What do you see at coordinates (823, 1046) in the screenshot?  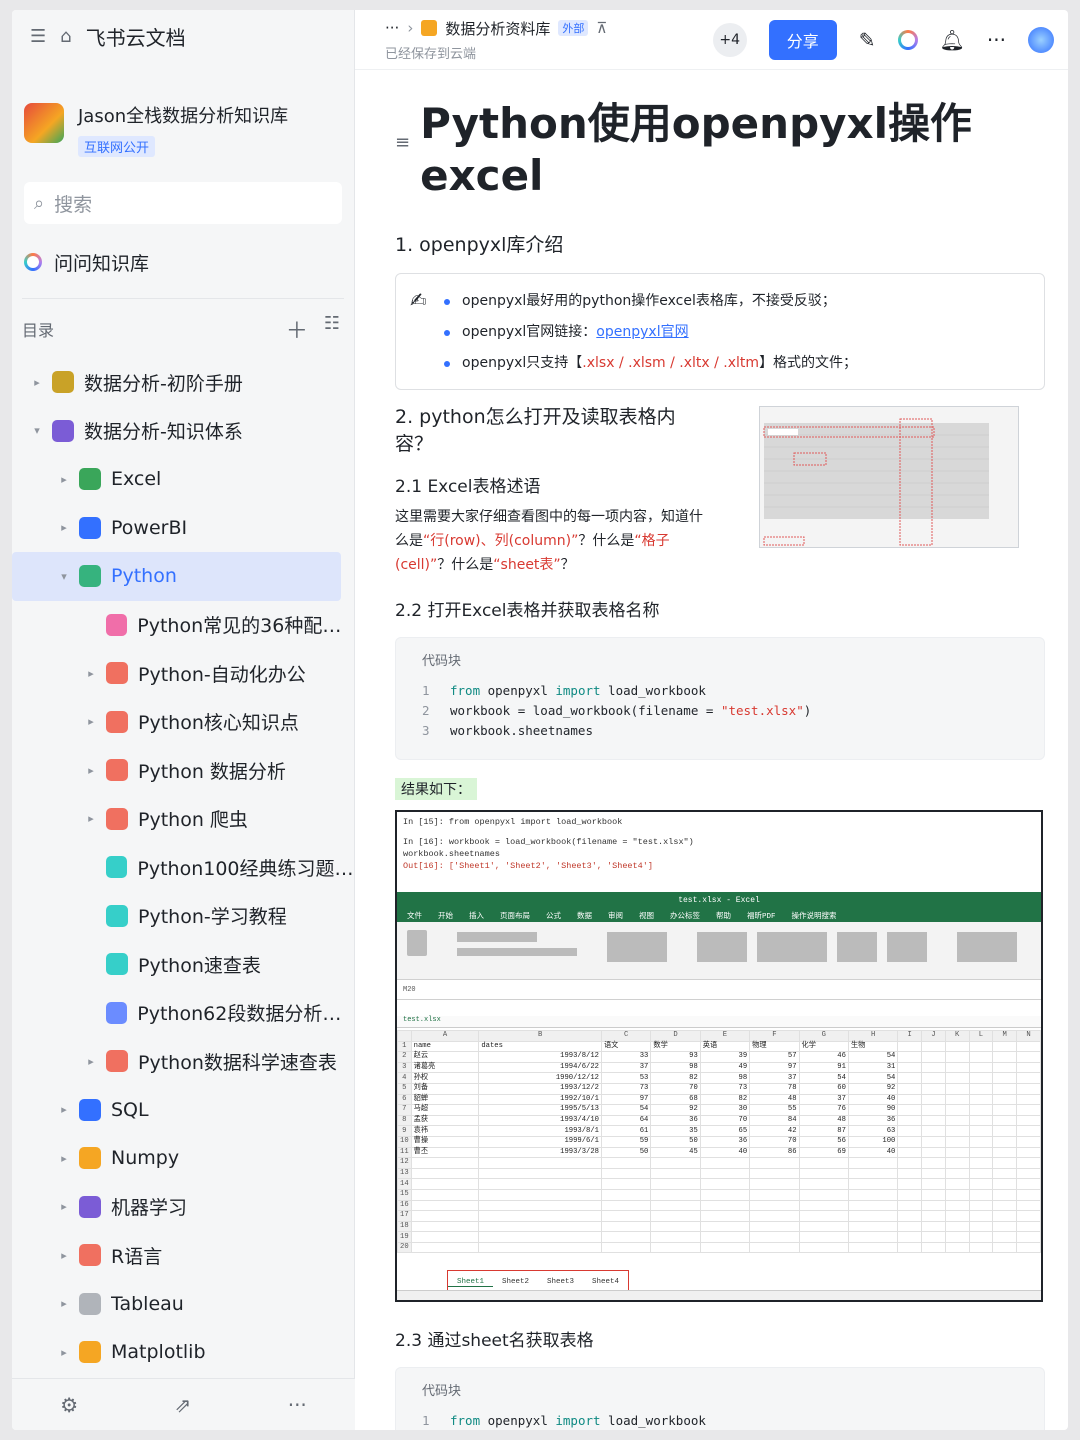 I see `grid-cell: 化学` at bounding box center [823, 1046].